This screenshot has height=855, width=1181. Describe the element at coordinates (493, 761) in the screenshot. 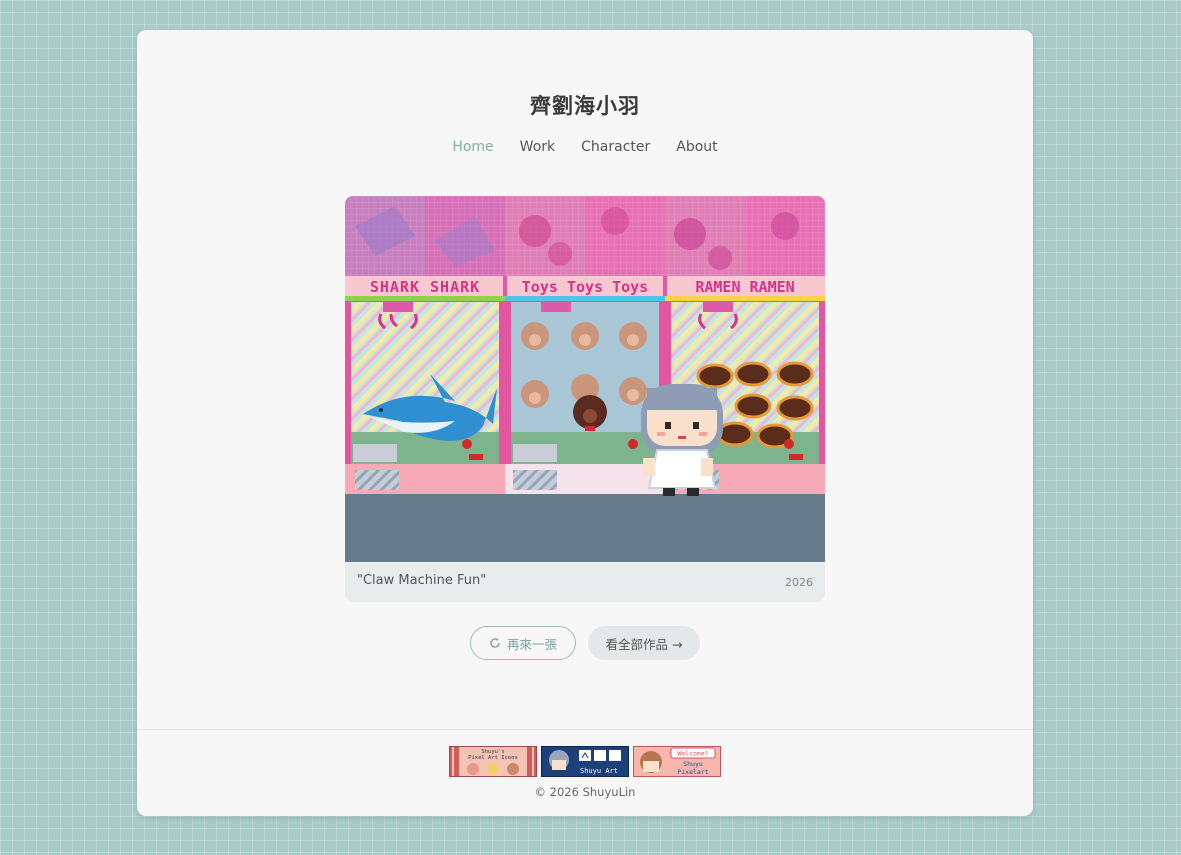

I see `banner-pixel-art-icons: Shuyu's Pixel Art Icons` at that location.